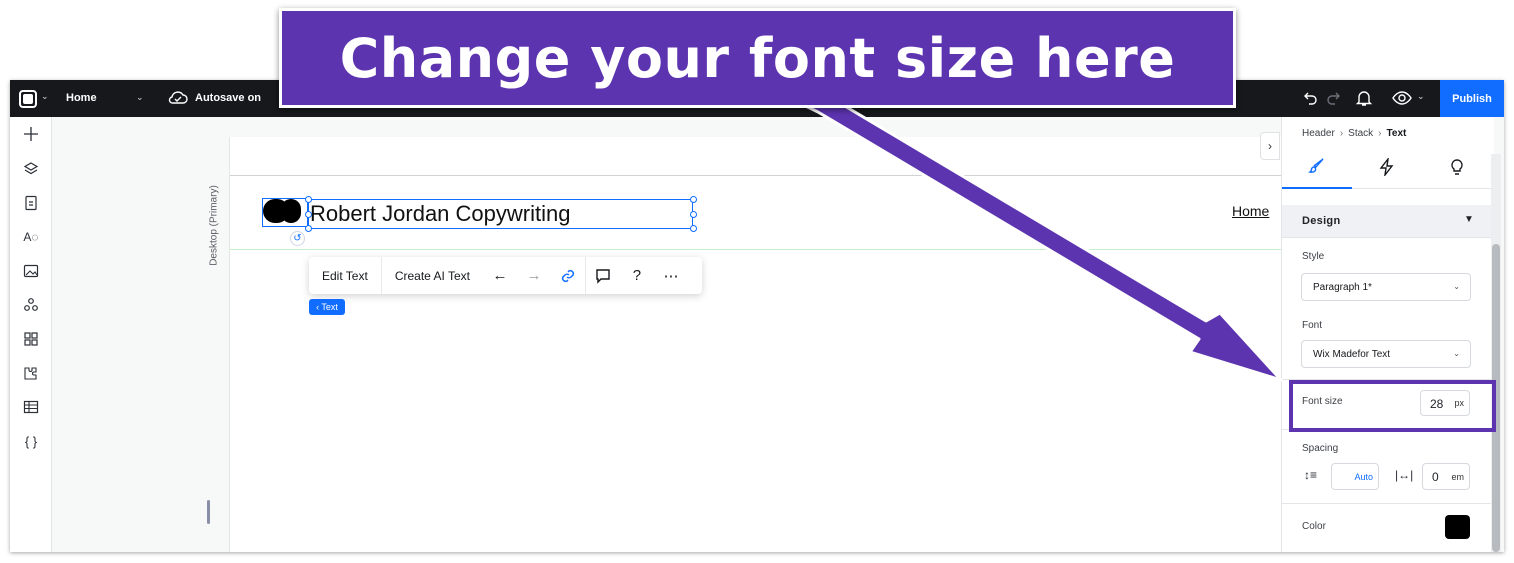 Image resolution: width=1514 pixels, height=563 pixels. What do you see at coordinates (178, 97) in the screenshot?
I see `cloud-icon` at bounding box center [178, 97].